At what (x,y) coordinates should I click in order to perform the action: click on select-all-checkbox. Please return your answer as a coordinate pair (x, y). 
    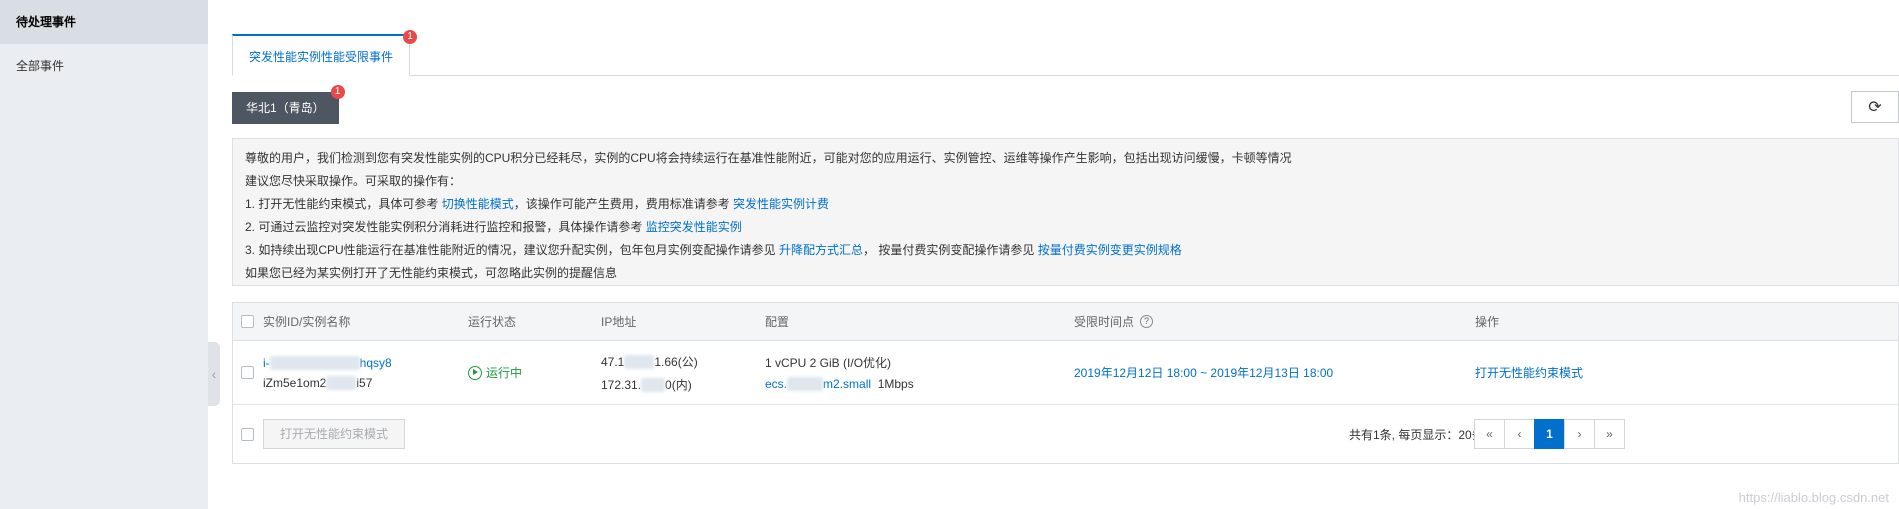
    Looking at the image, I should click on (247, 321).